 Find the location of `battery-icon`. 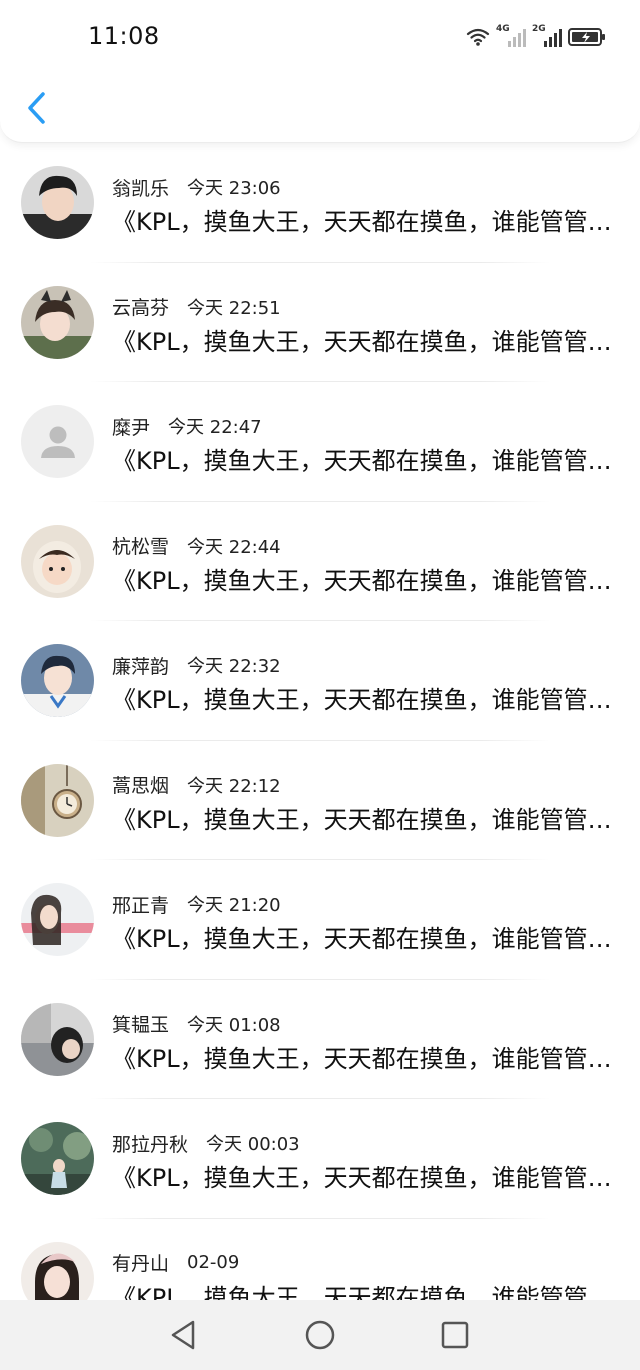

battery-icon is located at coordinates (586, 37).